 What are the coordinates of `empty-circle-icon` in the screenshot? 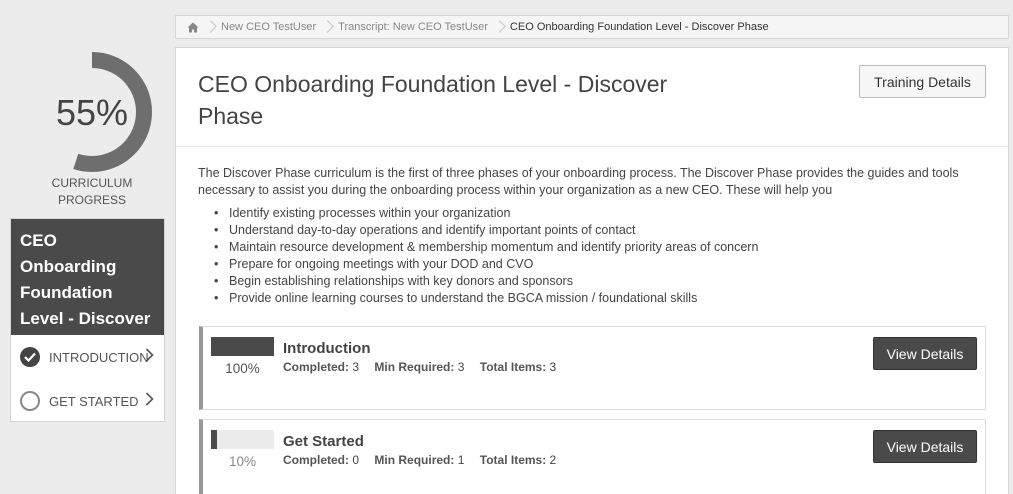 It's located at (30, 401).